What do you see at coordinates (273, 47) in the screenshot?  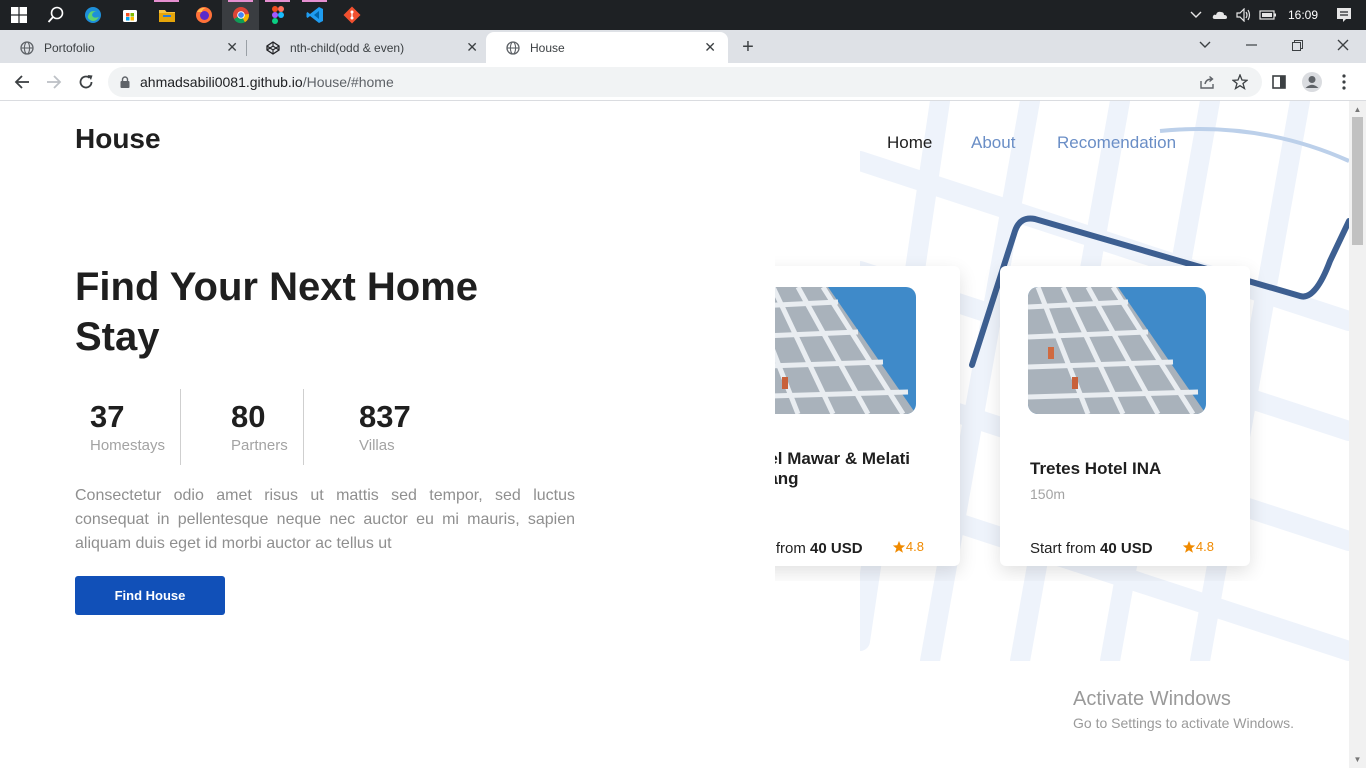 I see `codepen-icon` at bounding box center [273, 47].